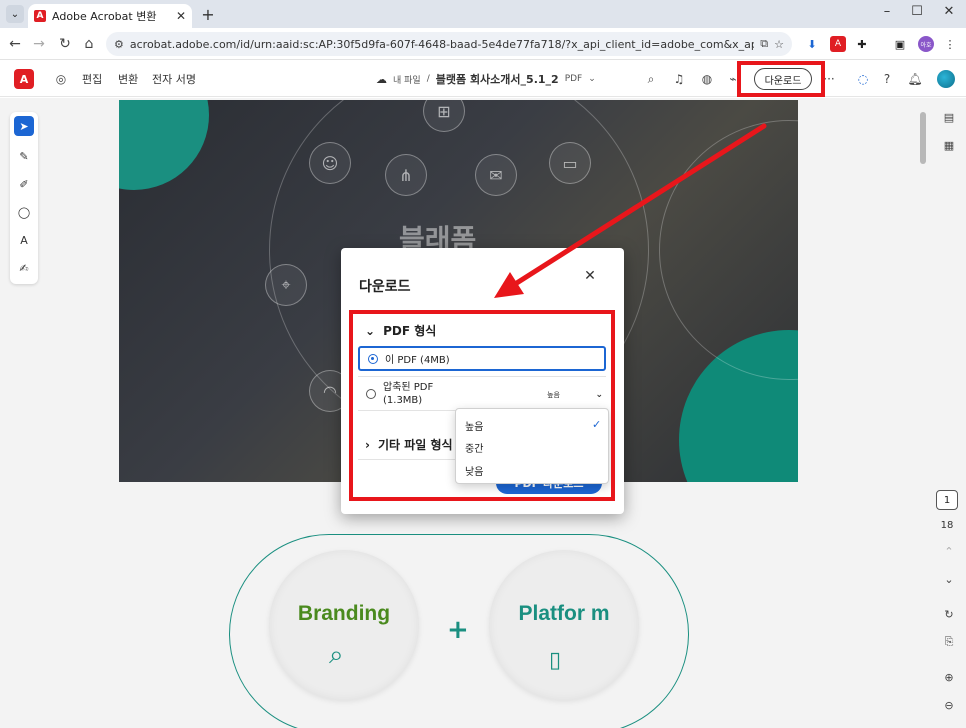  I want to click on maximize-button: ☐, so click(917, 13).